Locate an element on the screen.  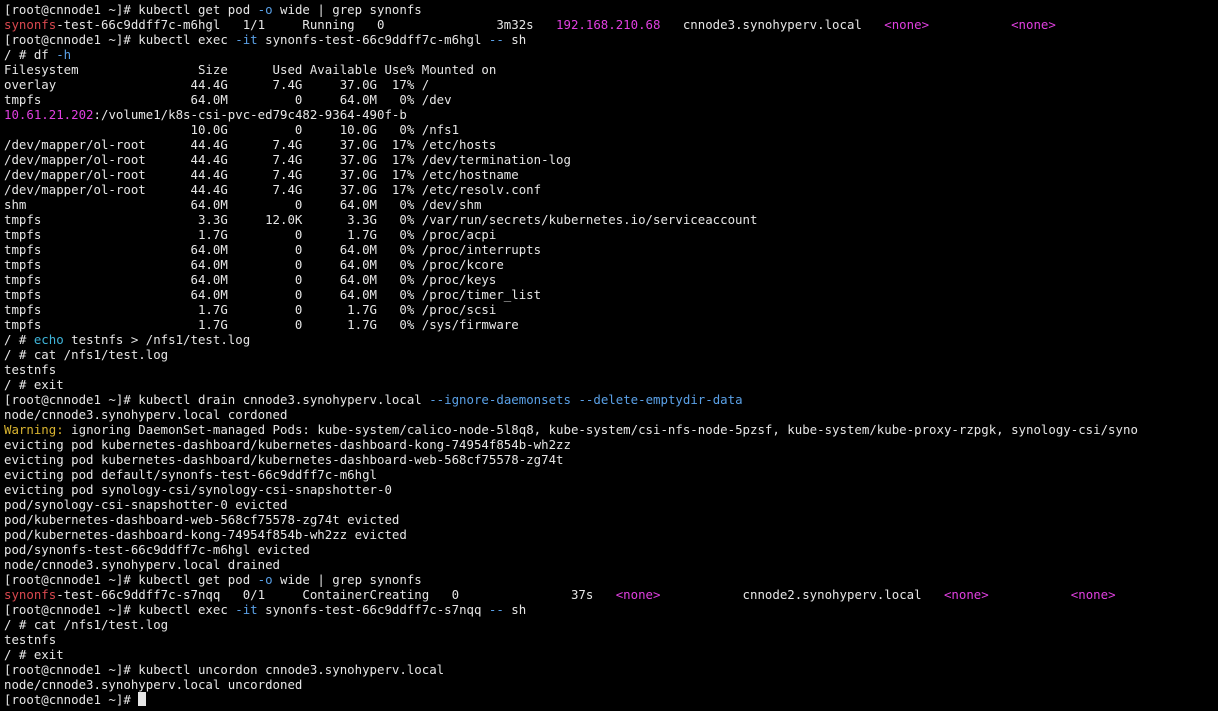
terminal-text: tmpfs 1.7G 0 1.7G 0% /proc/scsi is located at coordinates (250, 309).